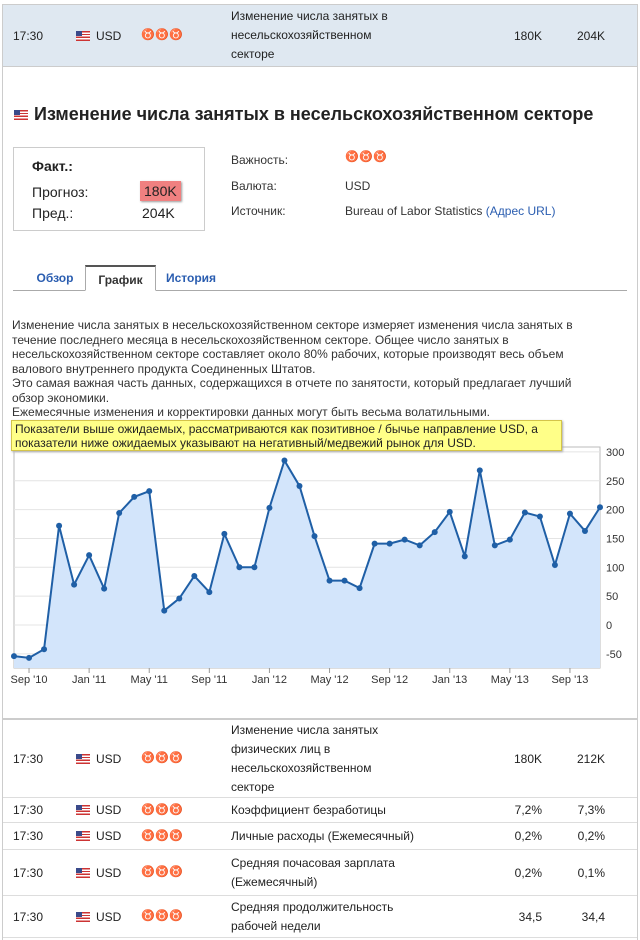 The image size is (640, 940). I want to click on event-name: Личные расходы (Ежемесячный), so click(322, 835).